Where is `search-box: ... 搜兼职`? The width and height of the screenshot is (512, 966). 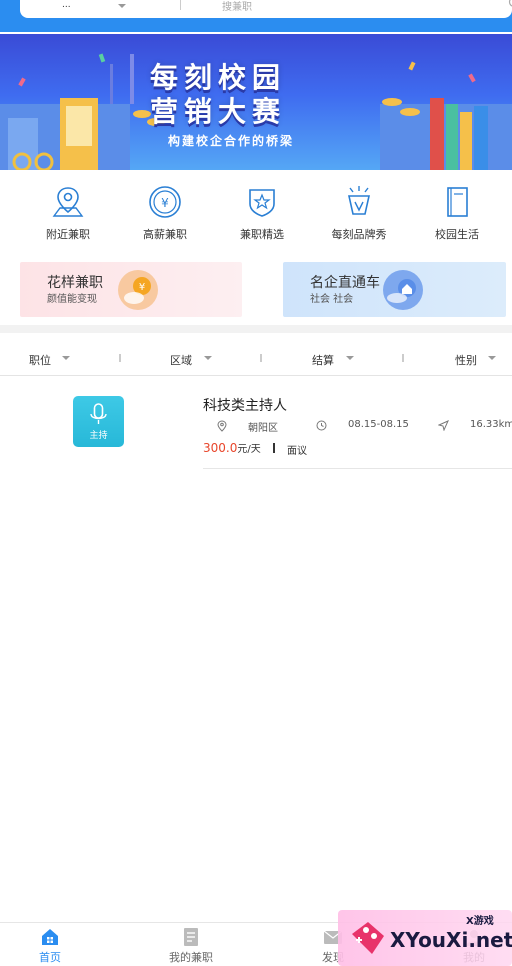
search-box: ... 搜兼职 is located at coordinates (266, 9).